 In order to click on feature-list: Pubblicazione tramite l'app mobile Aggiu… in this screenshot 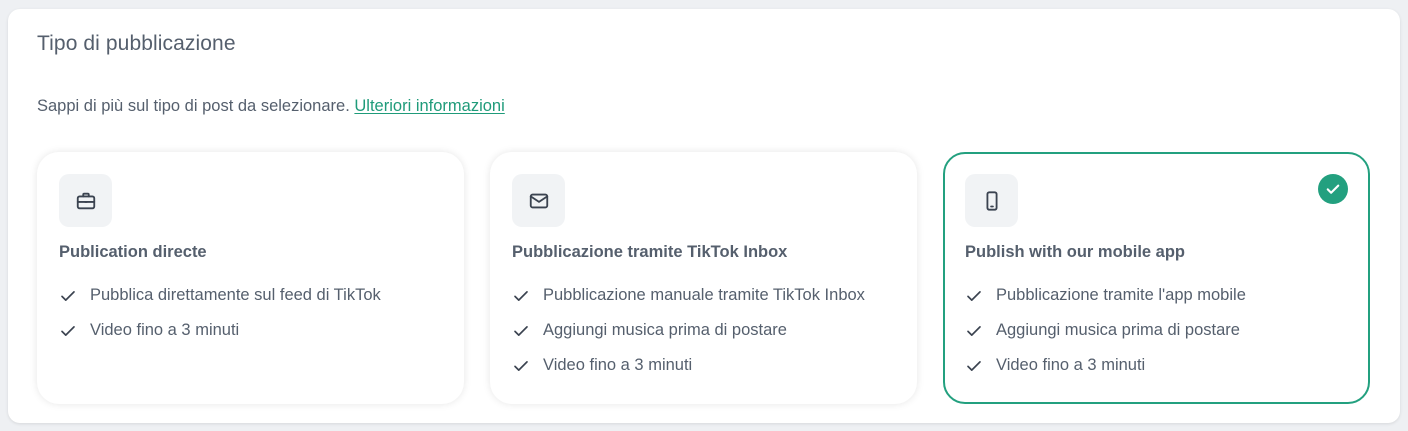, I will do `click(1105, 330)`.